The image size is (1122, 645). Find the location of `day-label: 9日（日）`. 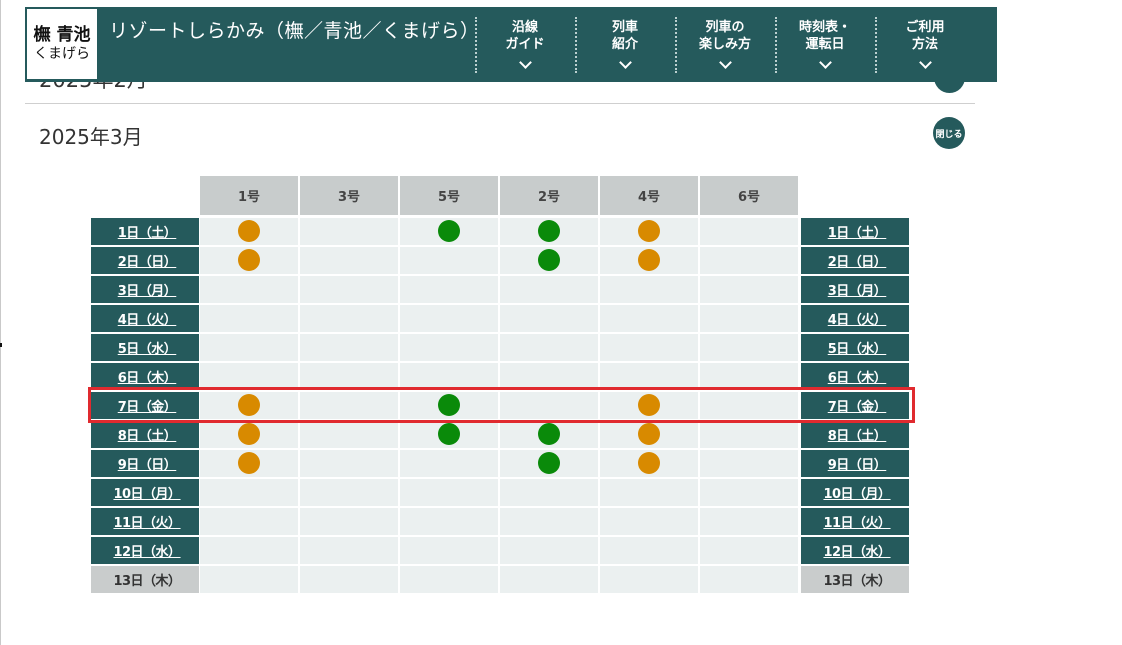

day-label: 9日（日） is located at coordinates (147, 465).